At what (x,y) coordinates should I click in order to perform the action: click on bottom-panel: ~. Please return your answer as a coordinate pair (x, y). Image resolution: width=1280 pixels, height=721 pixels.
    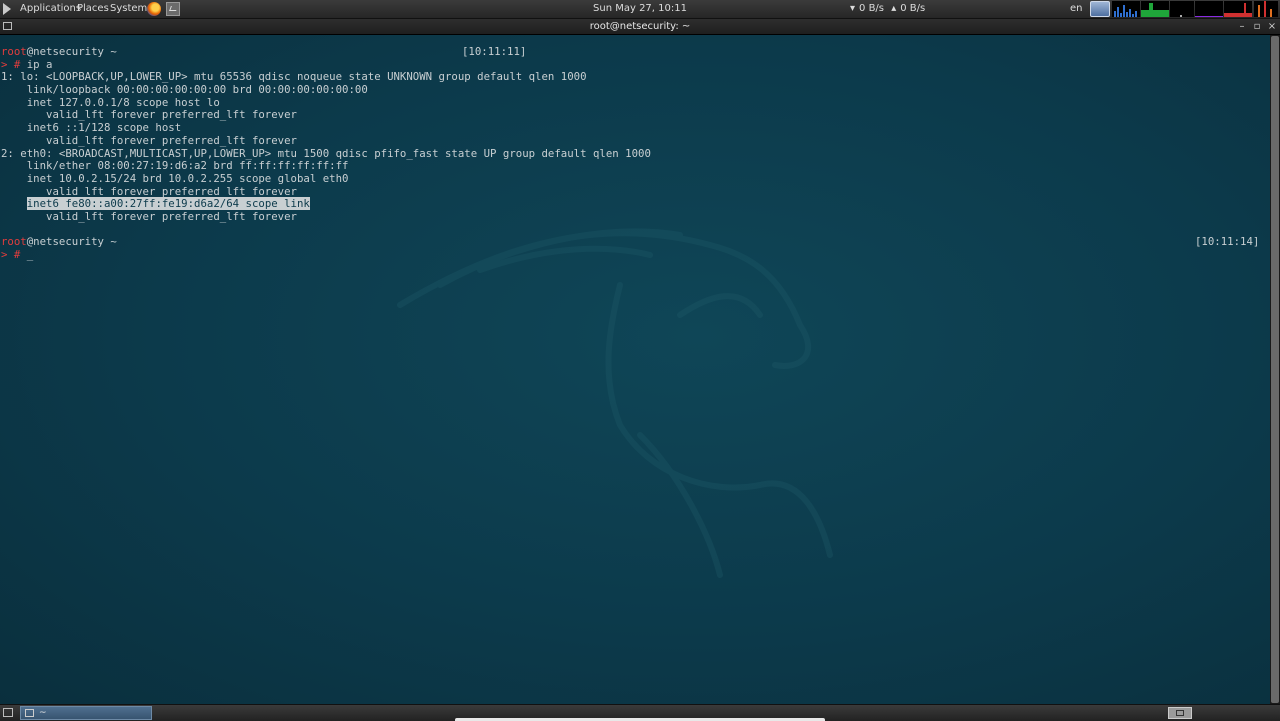
    Looking at the image, I should click on (640, 712).